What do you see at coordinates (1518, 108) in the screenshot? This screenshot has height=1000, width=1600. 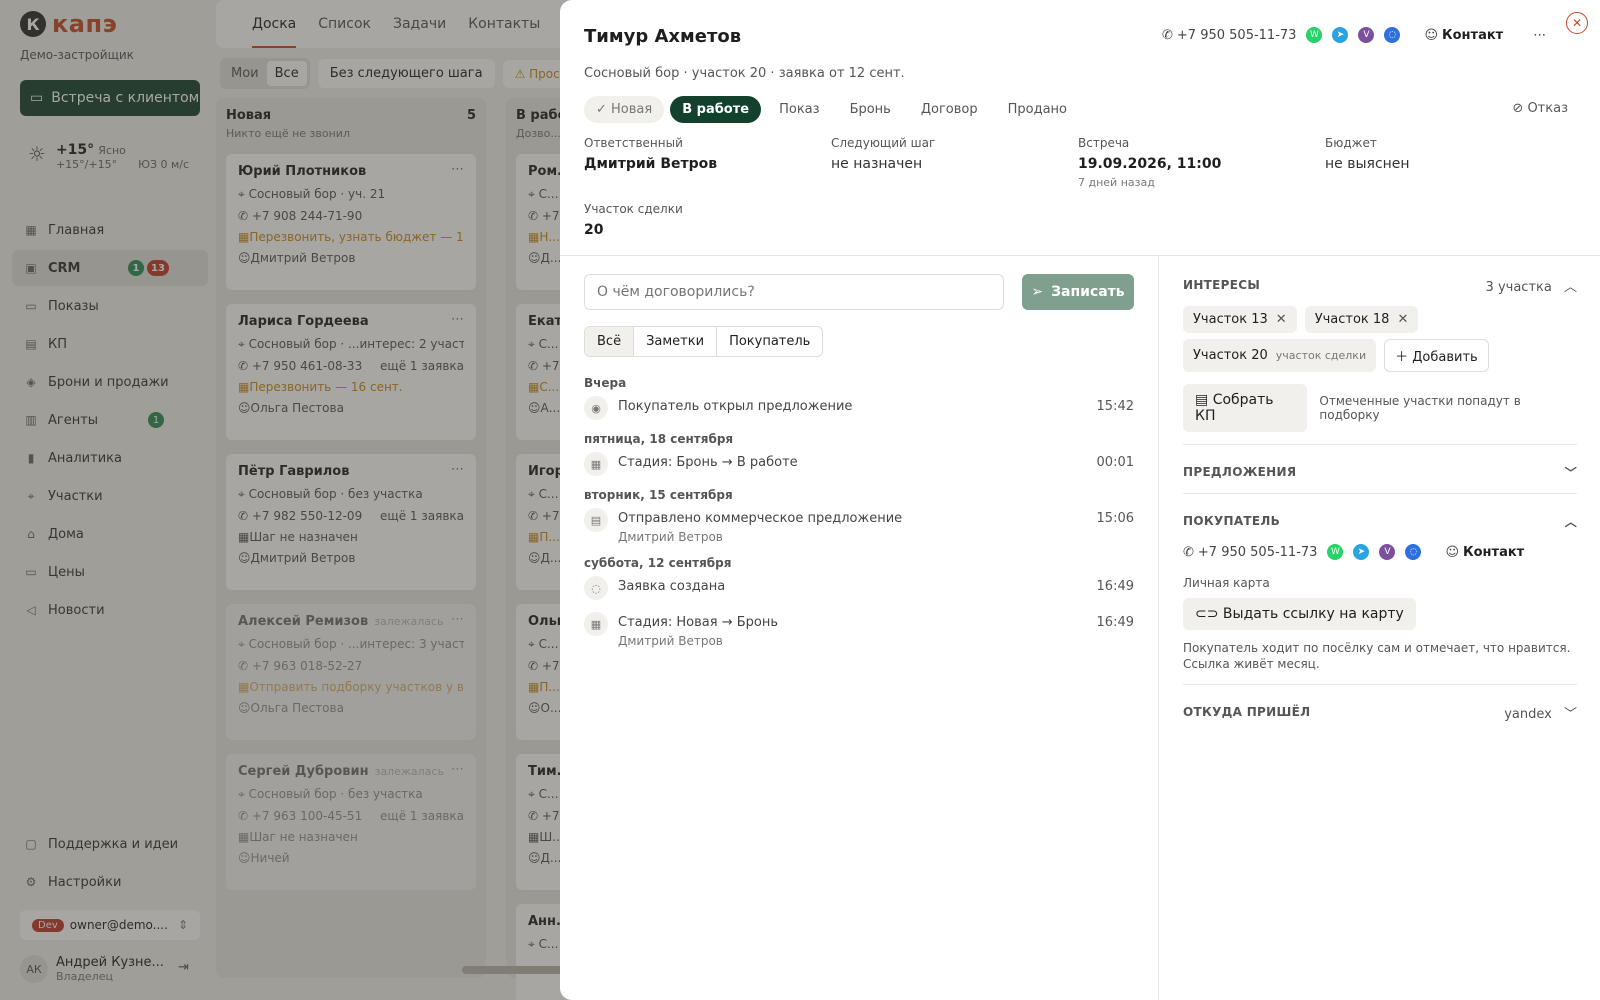 I see `ban-icon: ⊘` at bounding box center [1518, 108].